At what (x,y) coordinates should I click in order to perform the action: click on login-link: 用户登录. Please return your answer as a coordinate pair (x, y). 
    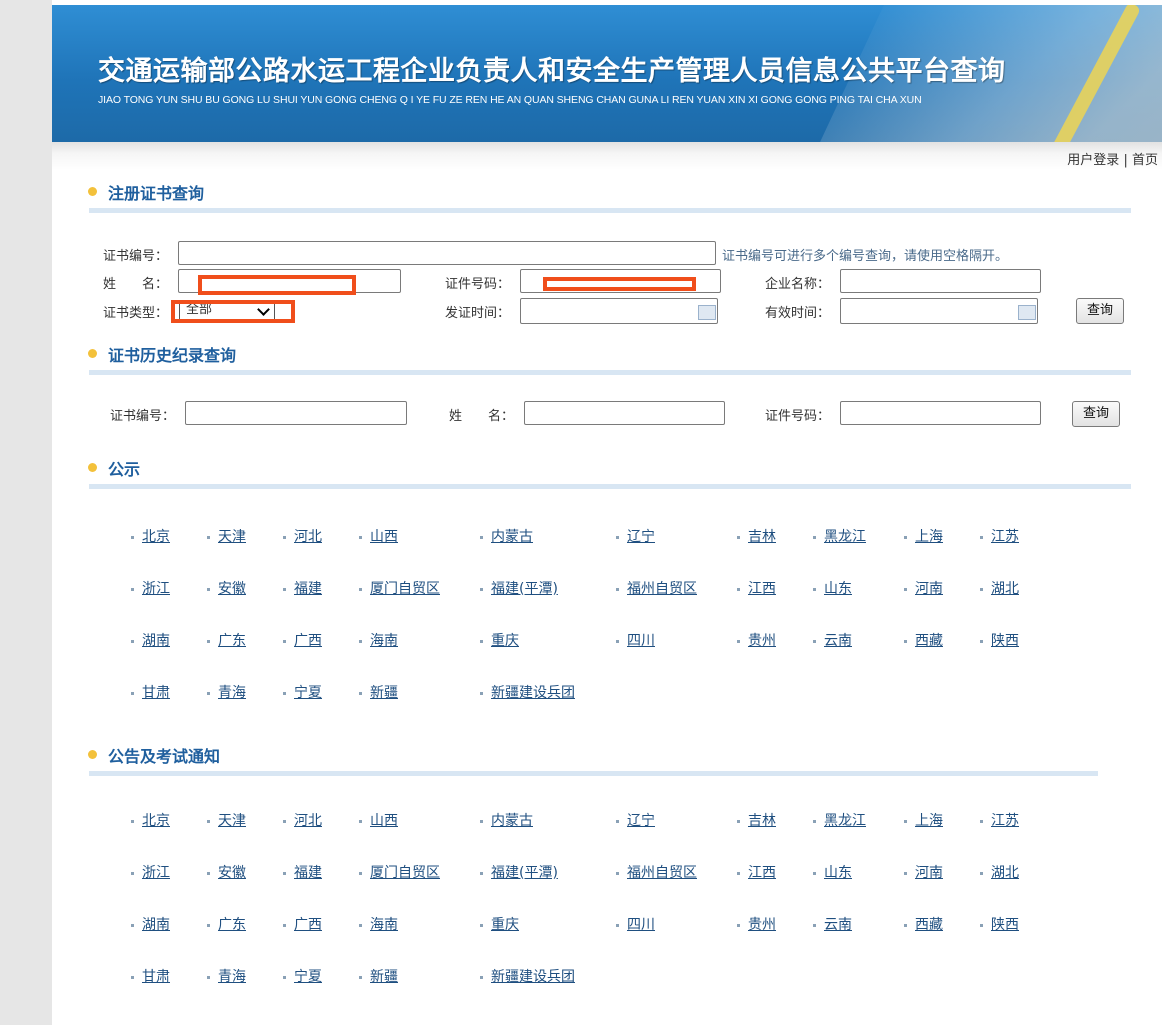
    Looking at the image, I should click on (1093, 160).